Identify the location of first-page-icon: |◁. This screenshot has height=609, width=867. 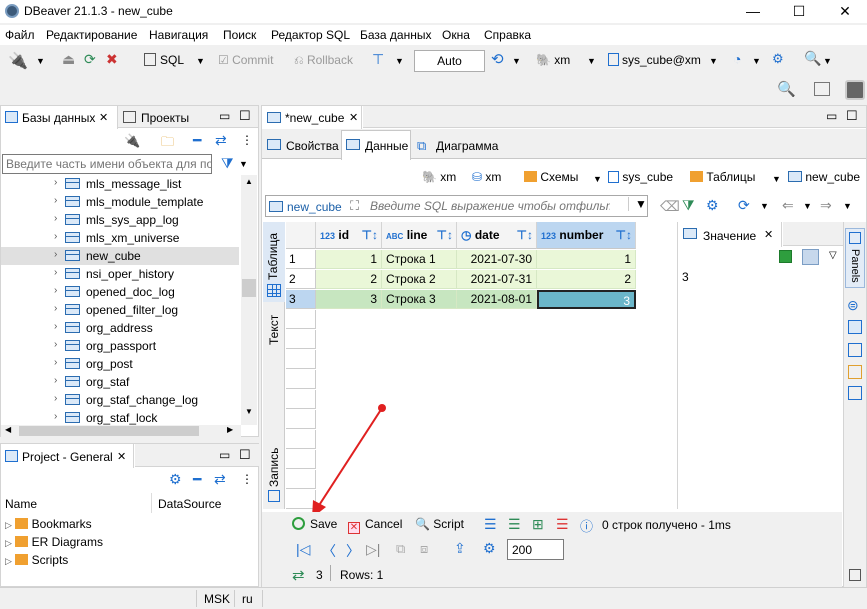
(303, 549).